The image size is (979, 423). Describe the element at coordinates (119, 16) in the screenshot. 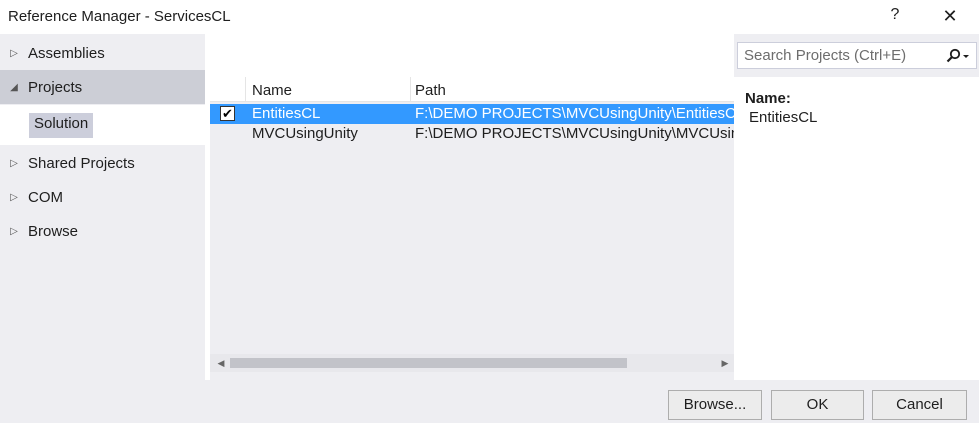

I see `window-title: Reference Manager - ServicesCL` at that location.